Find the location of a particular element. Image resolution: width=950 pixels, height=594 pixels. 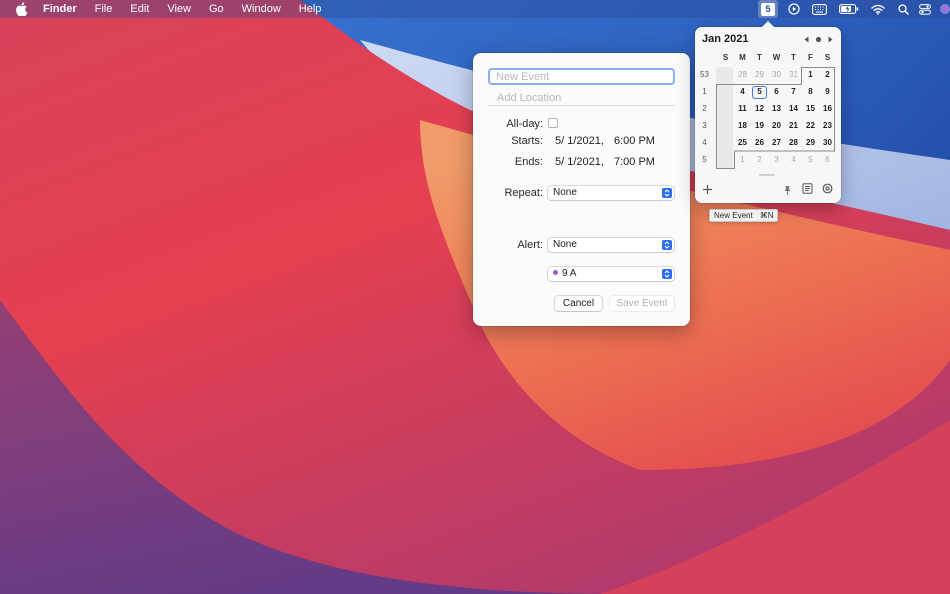

today-dot-icon is located at coordinates (818, 39).